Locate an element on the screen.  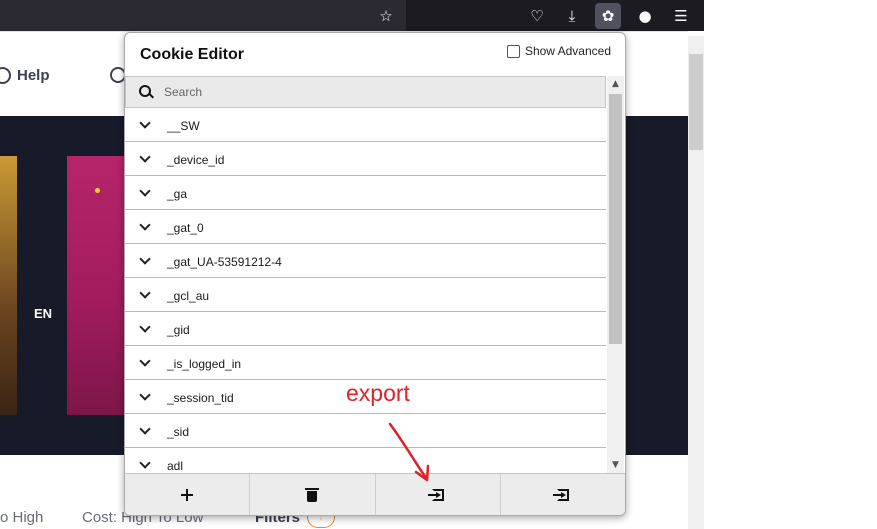
cookie-name: _device_id is located at coordinates (196, 160).